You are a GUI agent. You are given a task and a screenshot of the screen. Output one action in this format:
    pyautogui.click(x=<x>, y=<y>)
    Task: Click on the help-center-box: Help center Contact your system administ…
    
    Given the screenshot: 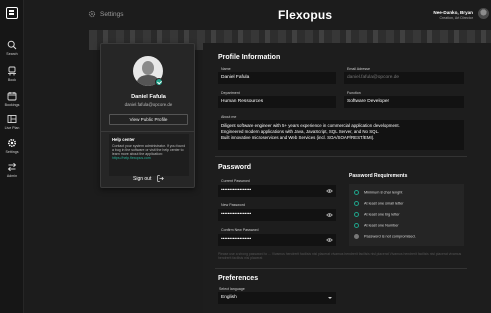 What is the action you would take?
    pyautogui.click(x=149, y=155)
    